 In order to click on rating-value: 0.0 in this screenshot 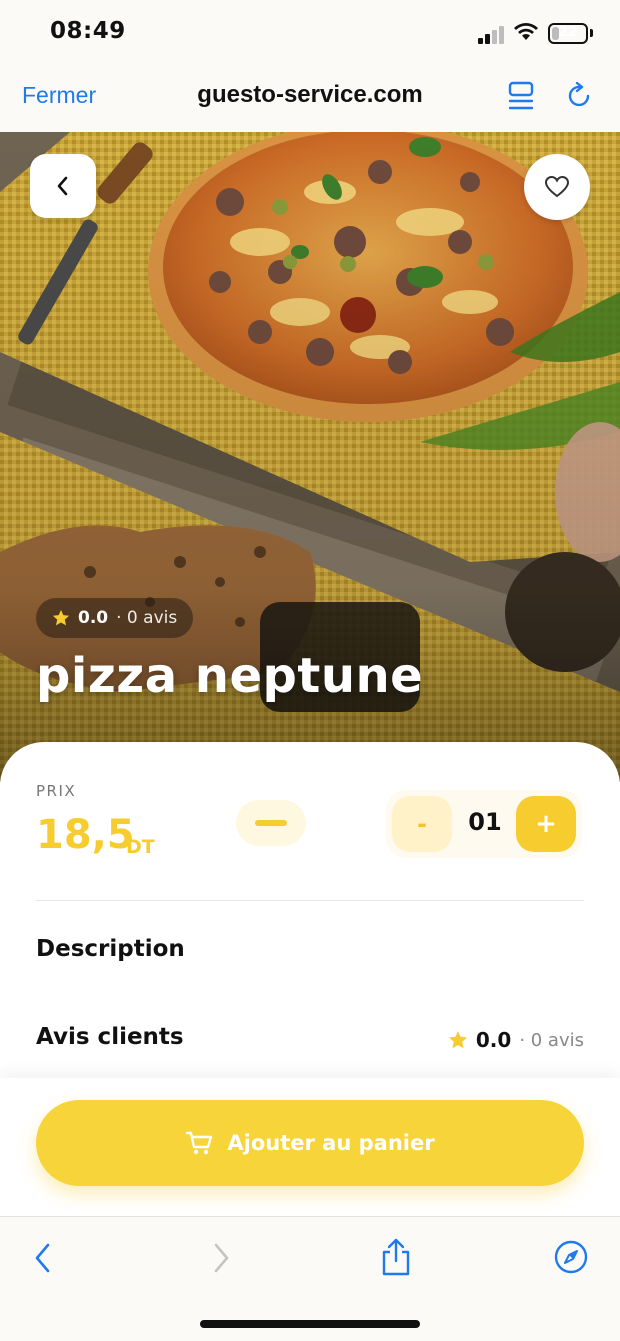, I will do `click(93, 618)`.